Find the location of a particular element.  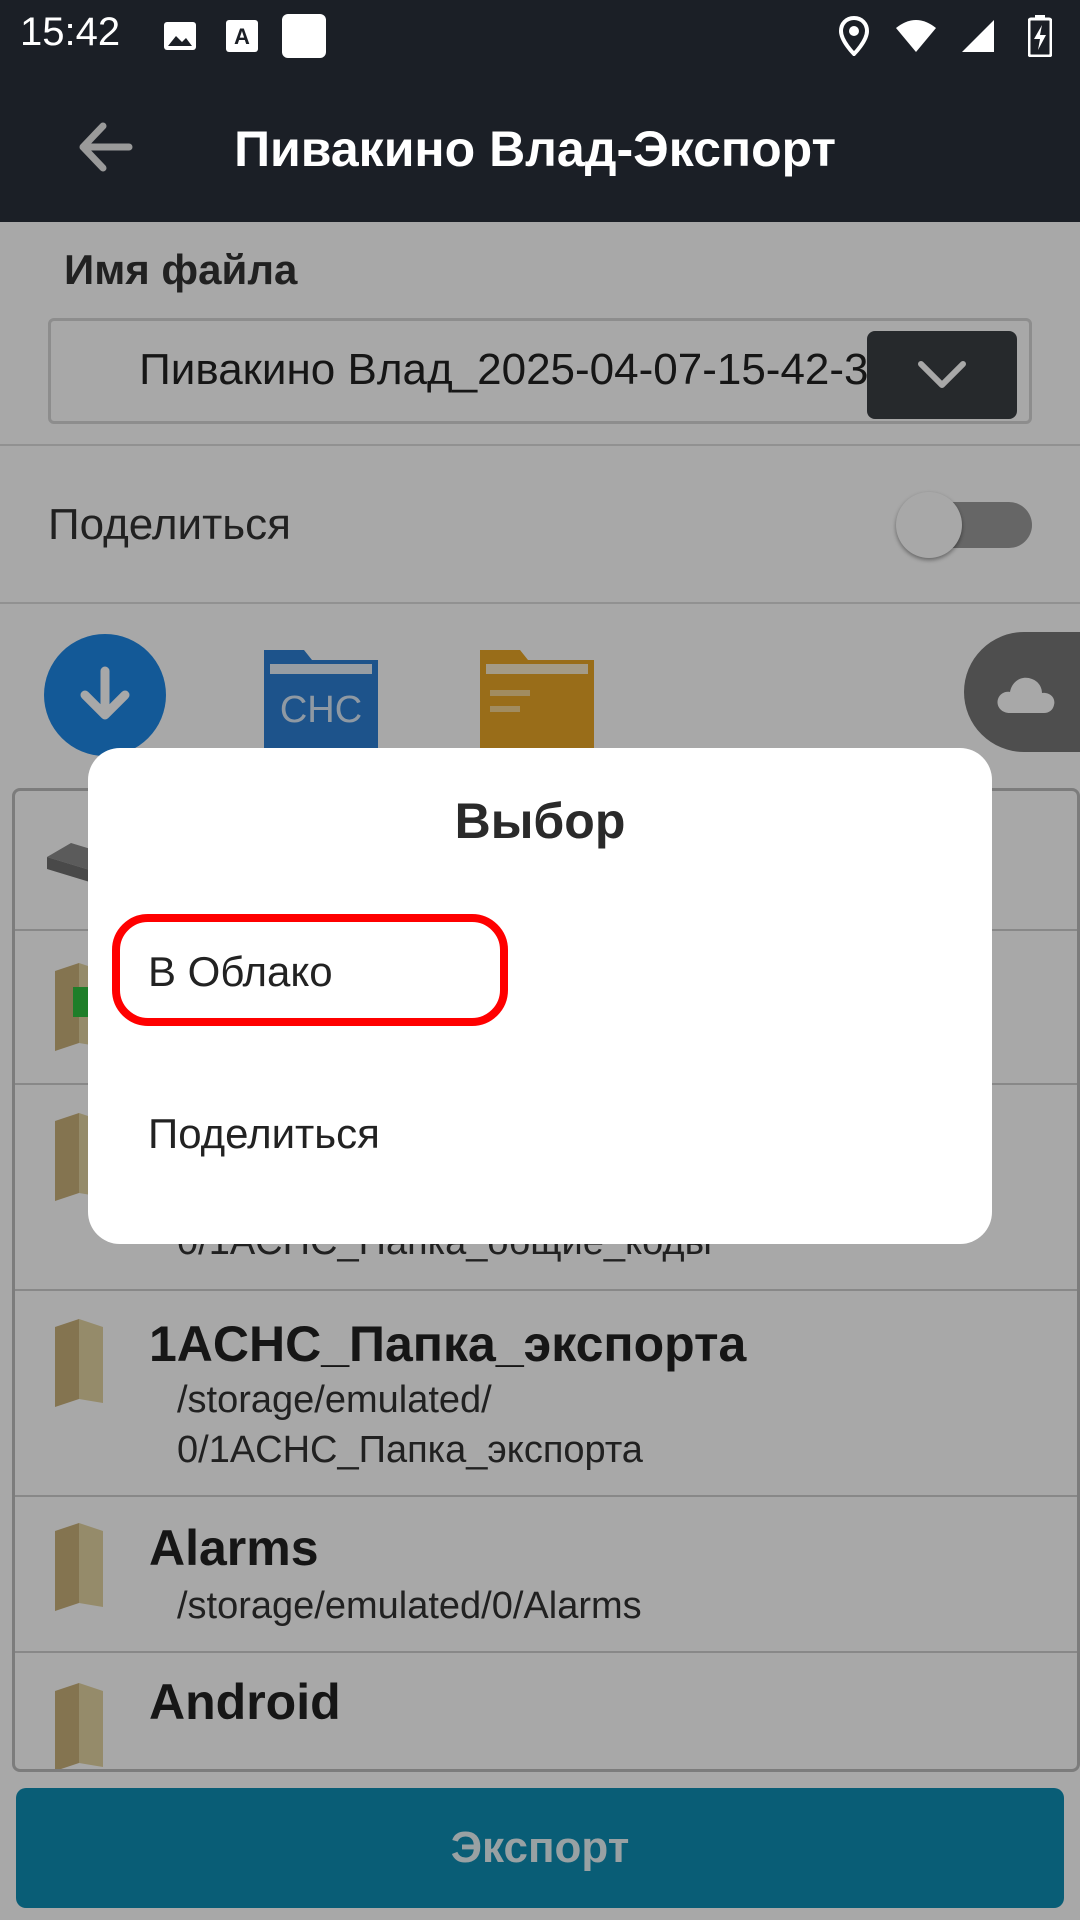

option-to-cloud: В Облако is located at coordinates (240, 972).